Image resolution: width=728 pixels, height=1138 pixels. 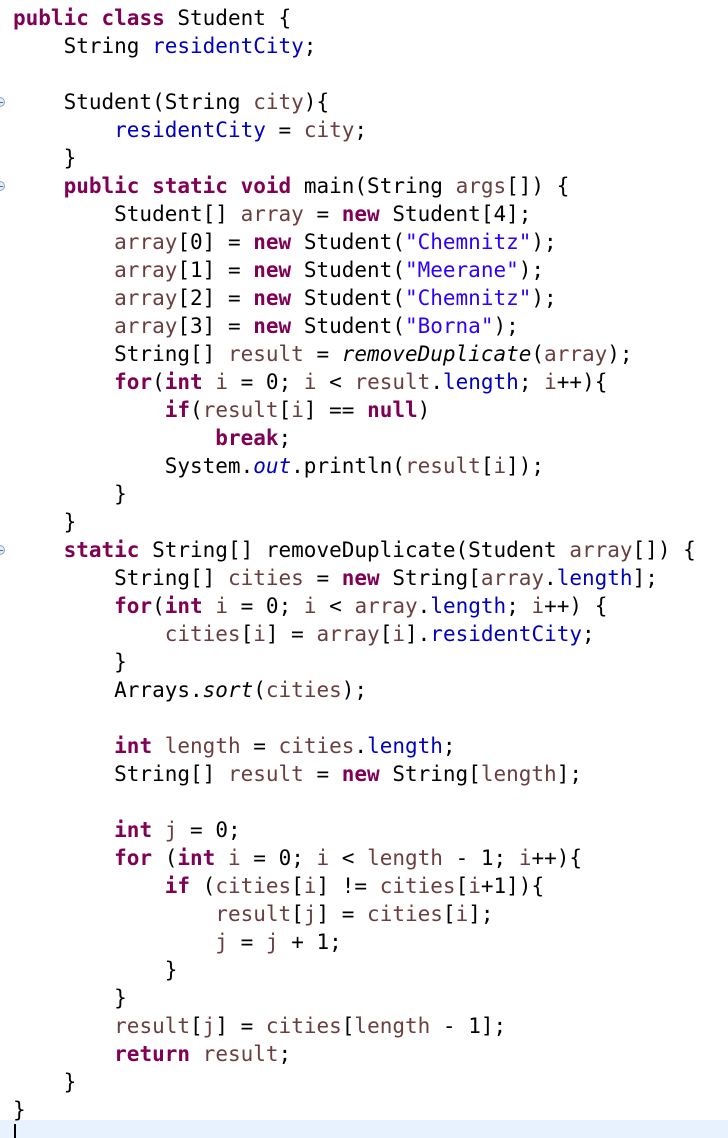 I want to click on code-token-kw: for, so click(x=133, y=382).